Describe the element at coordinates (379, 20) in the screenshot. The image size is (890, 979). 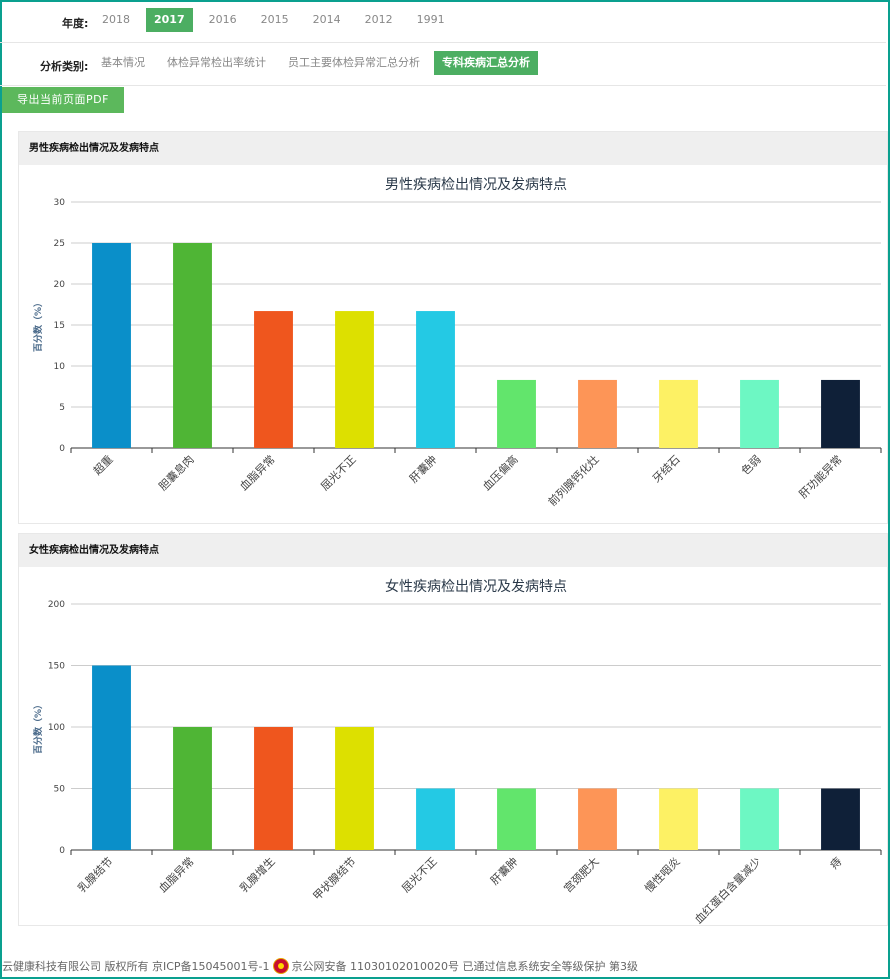
I see `year-option: 2012` at that location.